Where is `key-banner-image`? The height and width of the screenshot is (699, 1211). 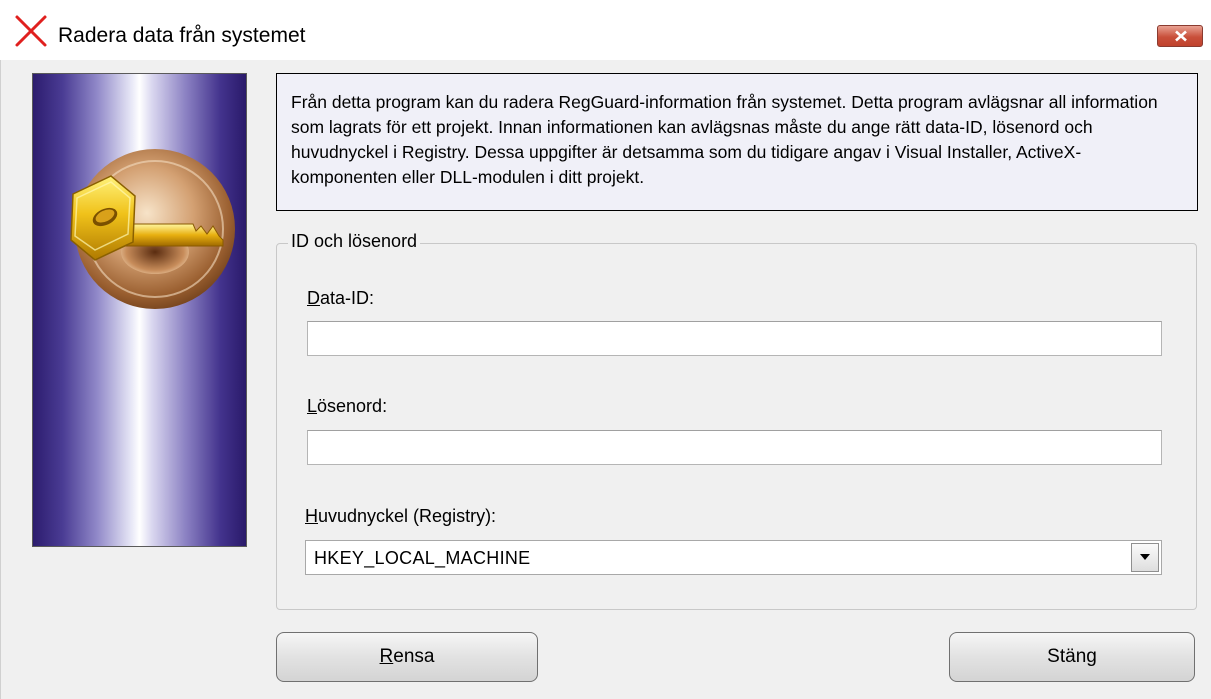
key-banner-image is located at coordinates (139, 310).